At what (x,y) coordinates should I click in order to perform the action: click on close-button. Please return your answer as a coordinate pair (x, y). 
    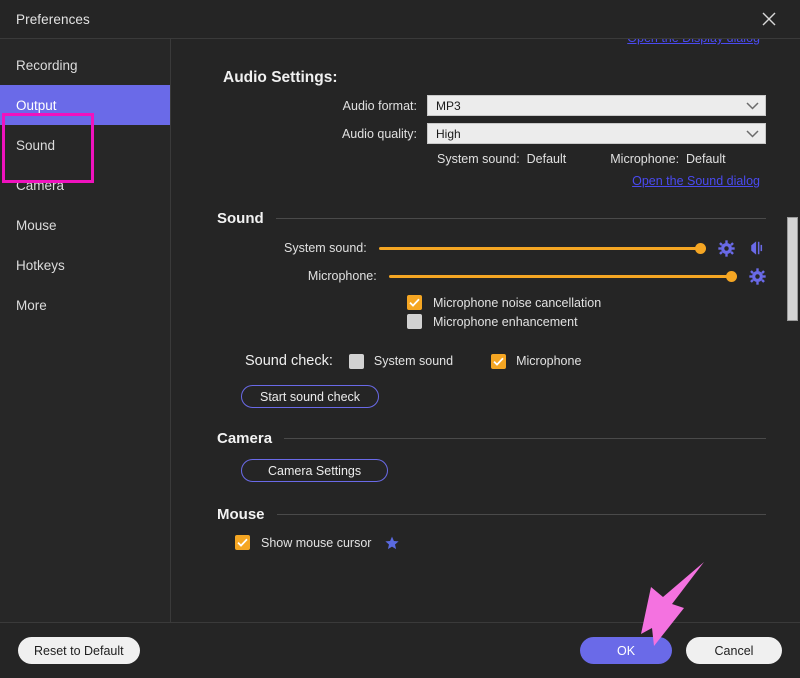
    Looking at the image, I should click on (769, 19).